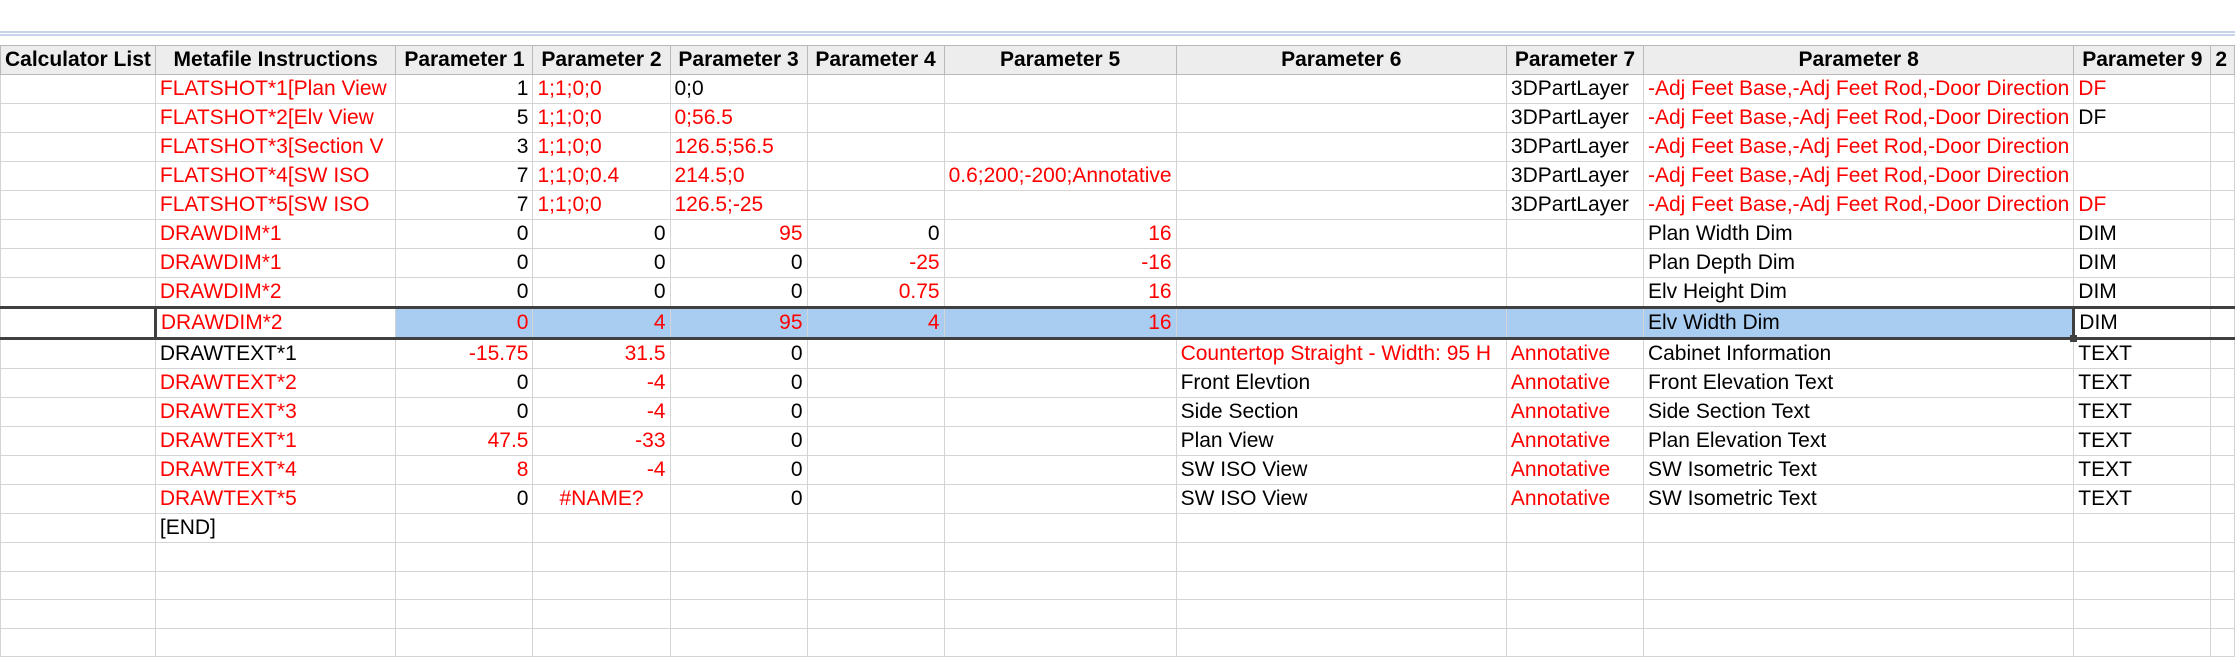  I want to click on cell: Side Section Text, so click(1858, 412).